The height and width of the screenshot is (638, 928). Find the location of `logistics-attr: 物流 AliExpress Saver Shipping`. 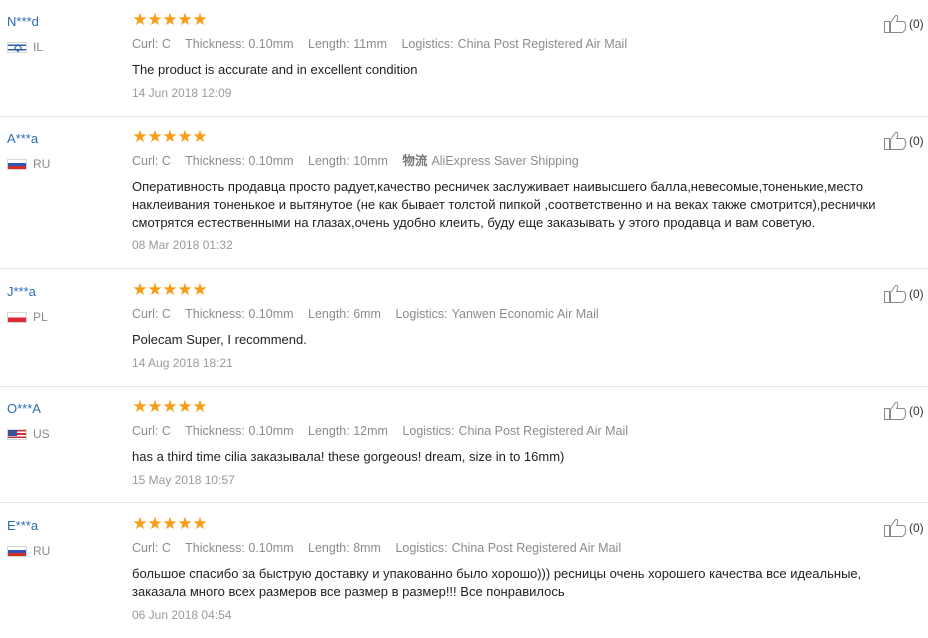

logistics-attr: 物流 AliExpress Saver Shipping is located at coordinates (490, 161).